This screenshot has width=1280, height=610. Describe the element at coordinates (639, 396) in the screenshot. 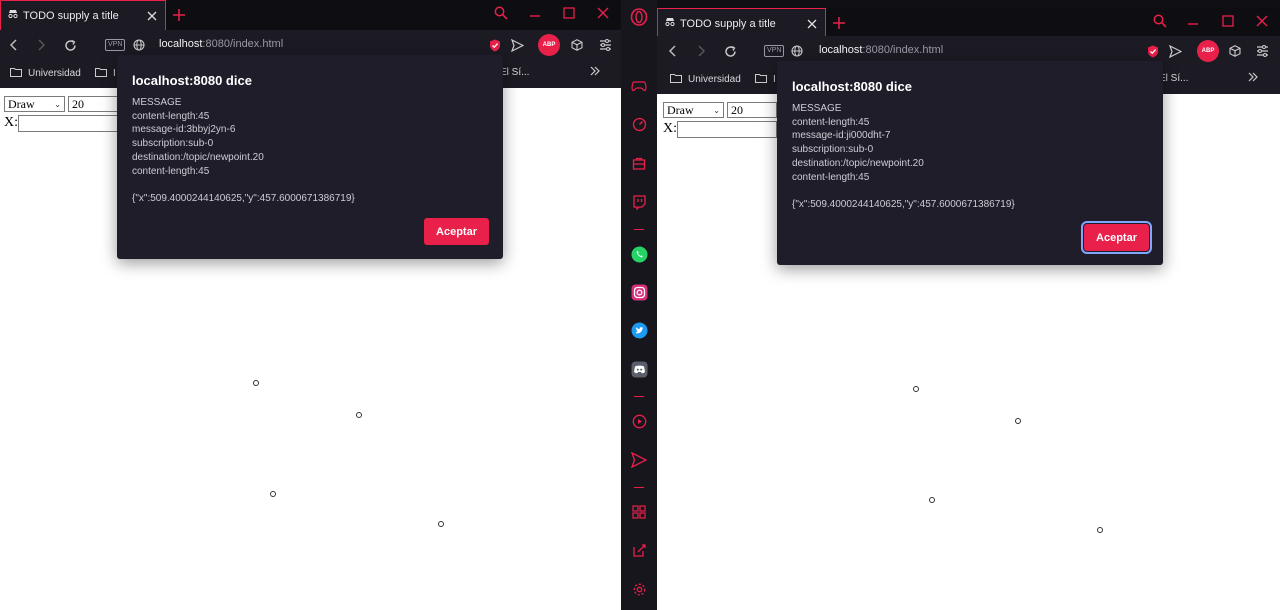

I see `sidebar-separator` at that location.